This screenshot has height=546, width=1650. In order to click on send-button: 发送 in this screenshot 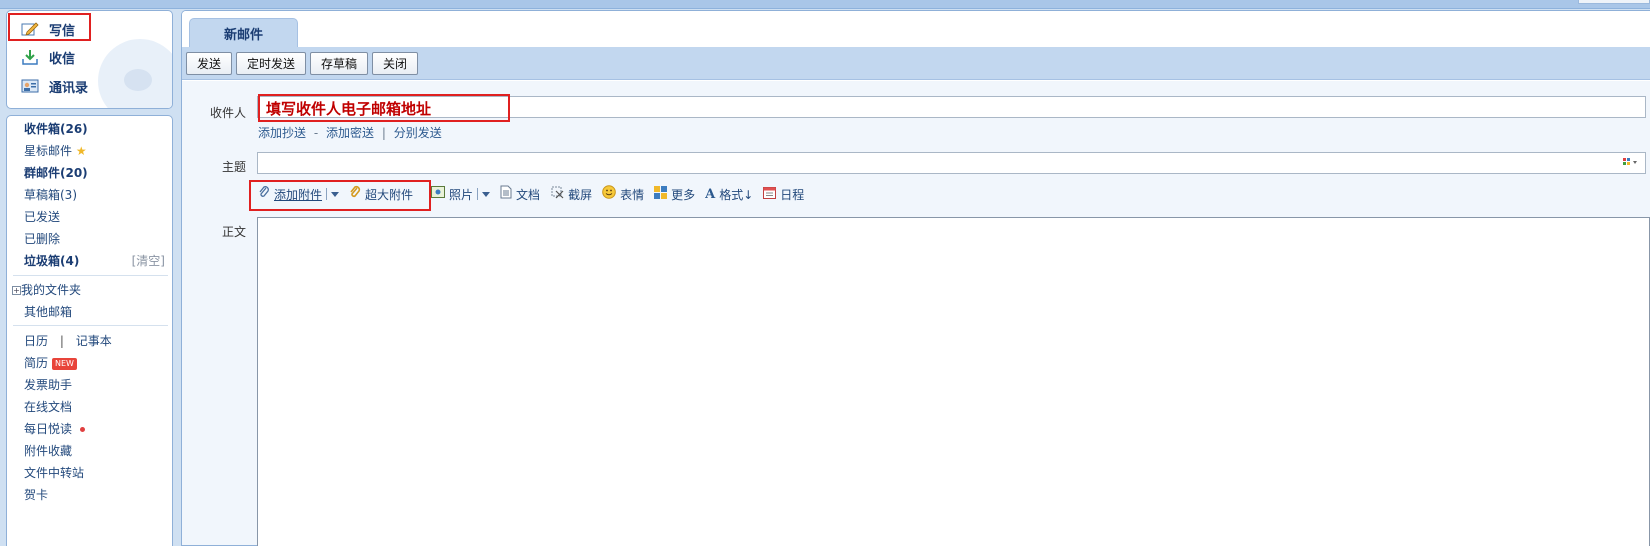, I will do `click(209, 63)`.